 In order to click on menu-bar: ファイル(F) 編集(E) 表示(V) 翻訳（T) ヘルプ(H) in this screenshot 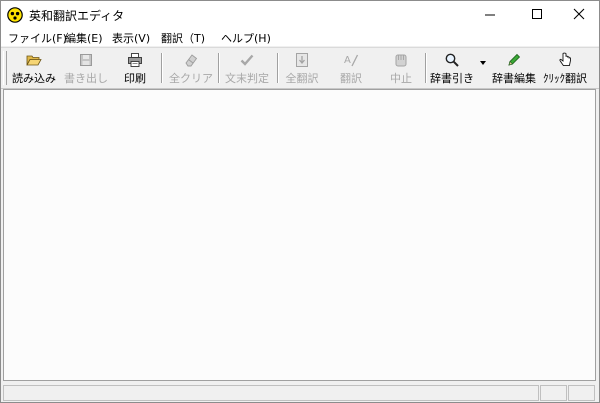, I will do `click(300, 37)`.